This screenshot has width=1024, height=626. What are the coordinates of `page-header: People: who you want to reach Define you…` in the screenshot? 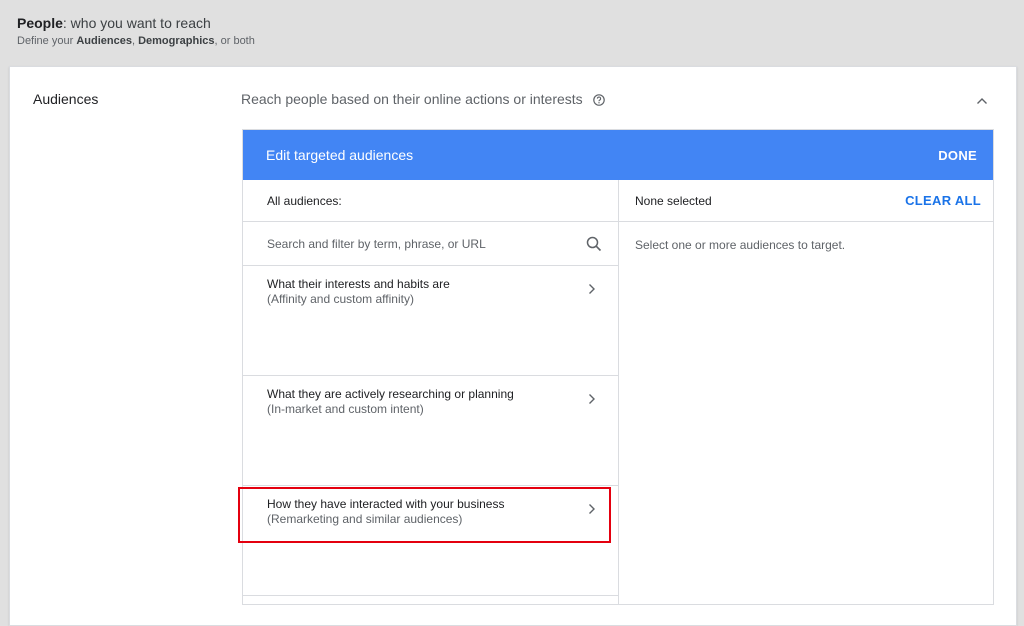 It's located at (512, 33).